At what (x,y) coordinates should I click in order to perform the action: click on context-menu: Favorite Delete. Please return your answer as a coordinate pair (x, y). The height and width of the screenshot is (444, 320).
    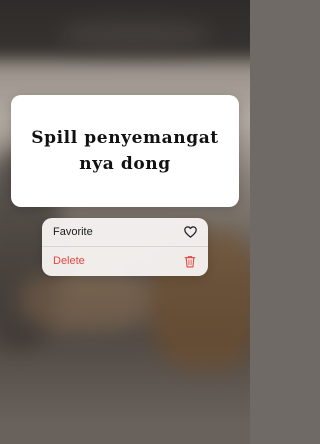
    Looking at the image, I should click on (125, 247).